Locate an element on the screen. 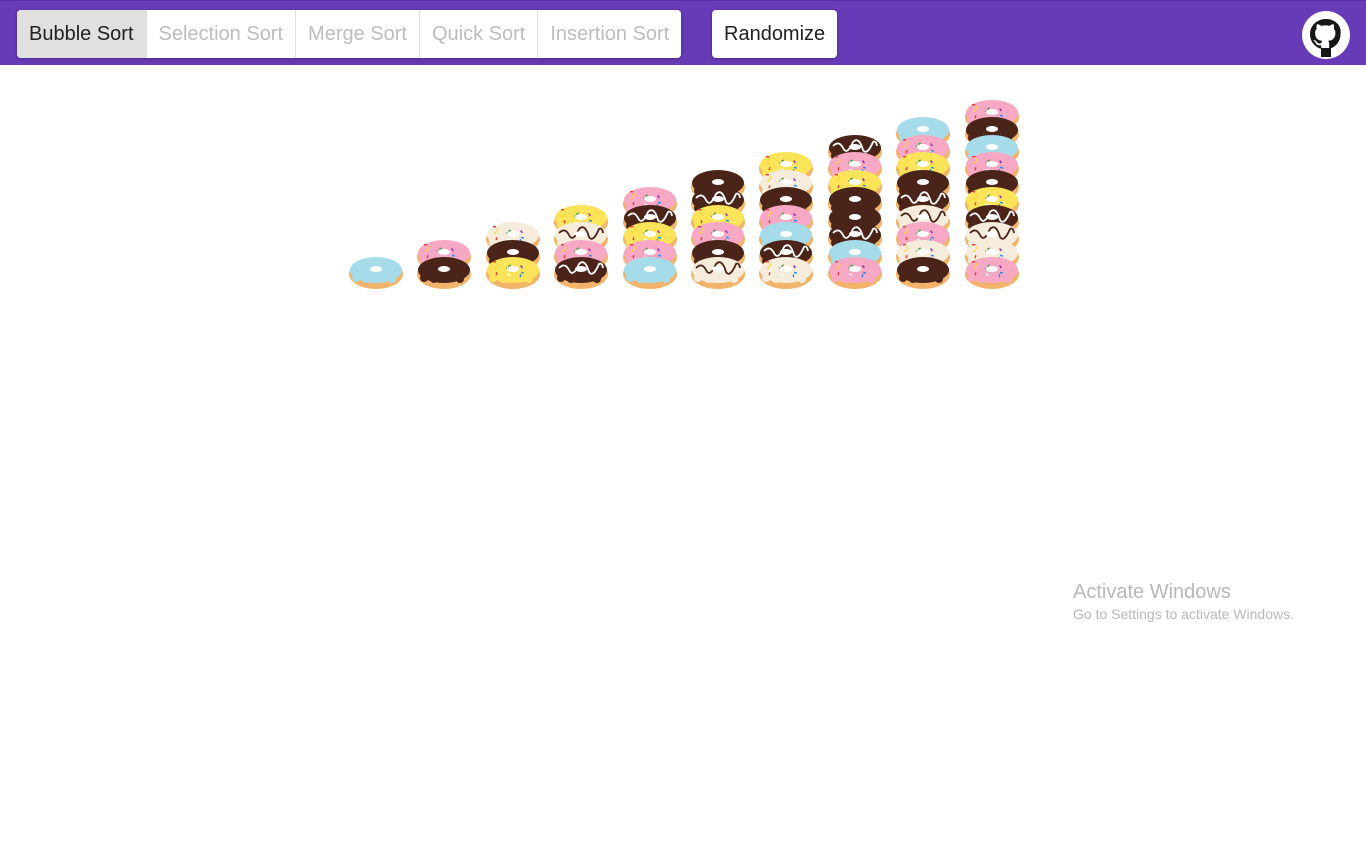  github-icon is located at coordinates (1326, 35).